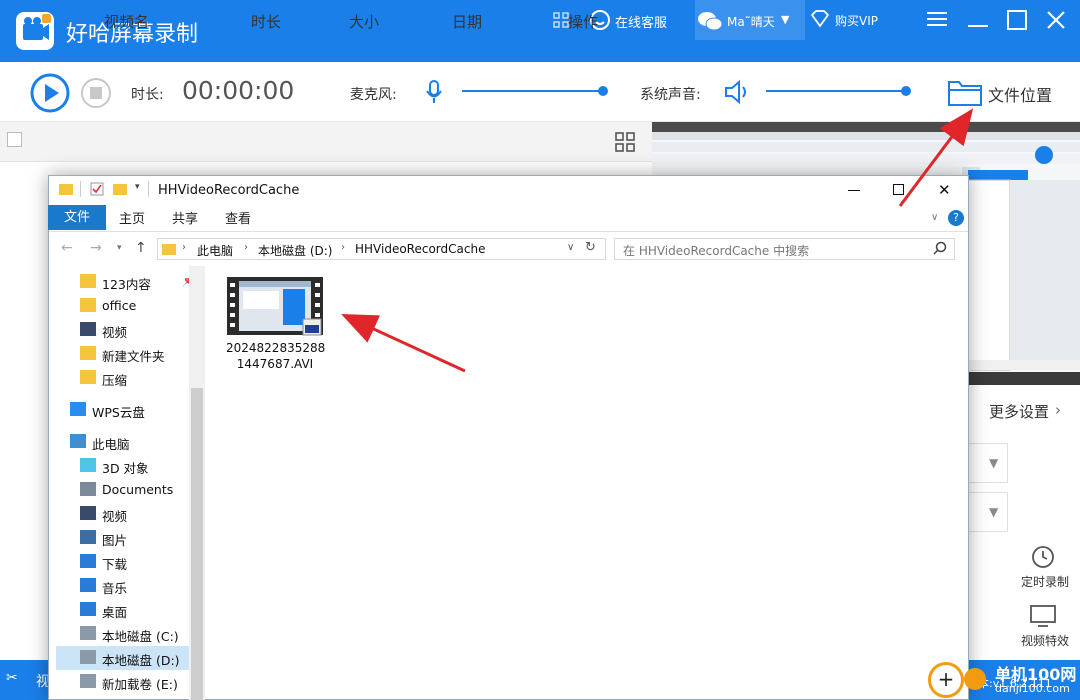 This screenshot has width=1080, height=700. Describe the element at coordinates (936, 157) in the screenshot. I see `annotation-arrow-file-location` at that location.